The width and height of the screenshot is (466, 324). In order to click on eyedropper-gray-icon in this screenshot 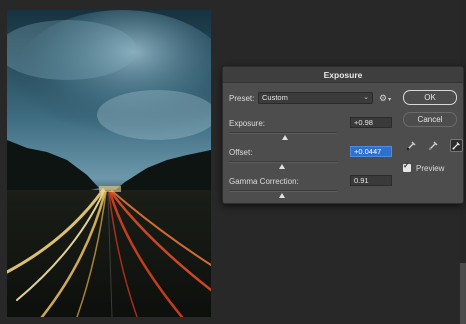, I will do `click(433, 145)`.